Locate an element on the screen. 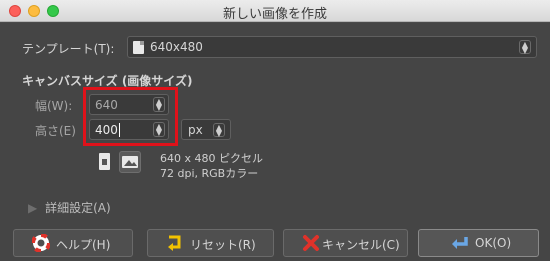 The height and width of the screenshot is (261, 550). portrait-icon is located at coordinates (104, 161).